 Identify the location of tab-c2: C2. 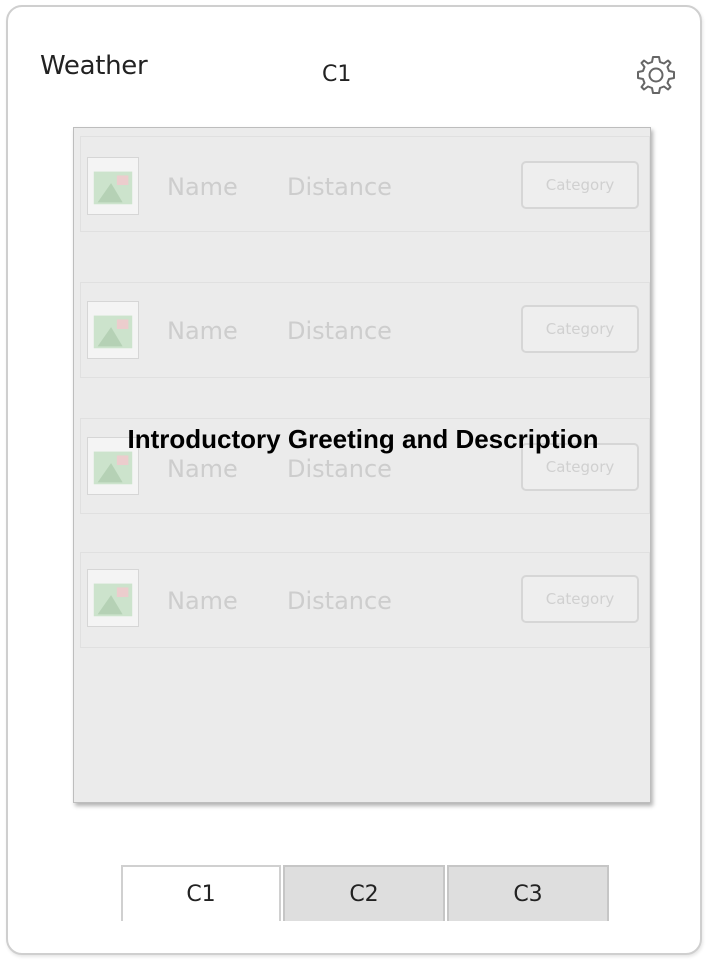
(364, 893).